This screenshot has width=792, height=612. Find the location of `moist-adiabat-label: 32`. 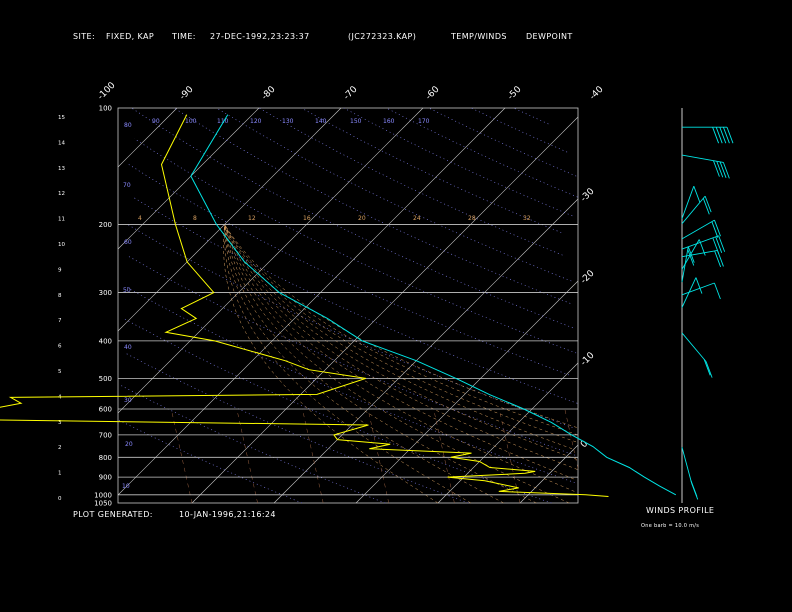

moist-adiabat-label: 32 is located at coordinates (527, 218).